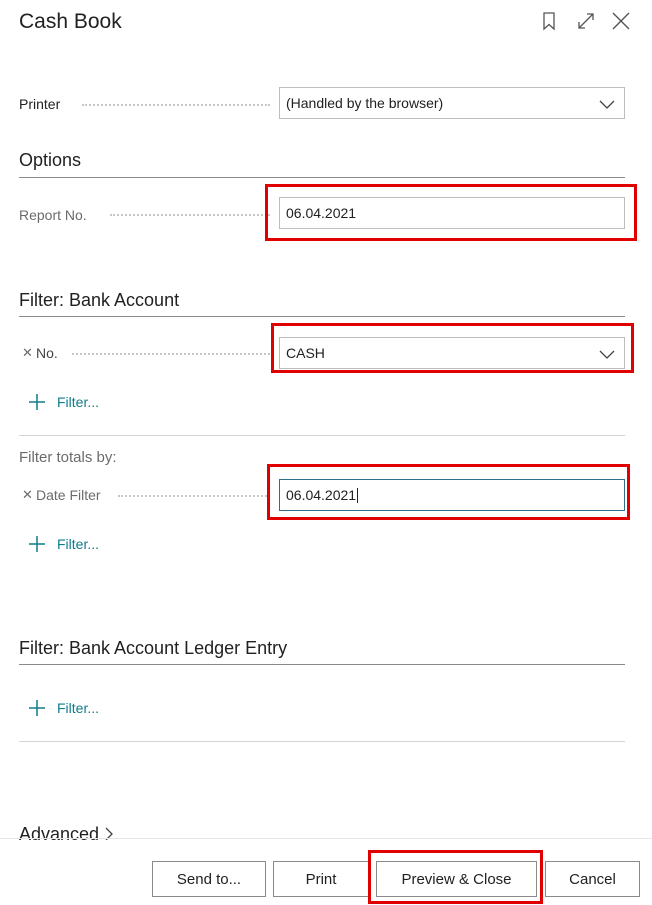 Image resolution: width=652 pixels, height=905 pixels. Describe the element at coordinates (326, 838) in the screenshot. I see `footer-divider` at that location.